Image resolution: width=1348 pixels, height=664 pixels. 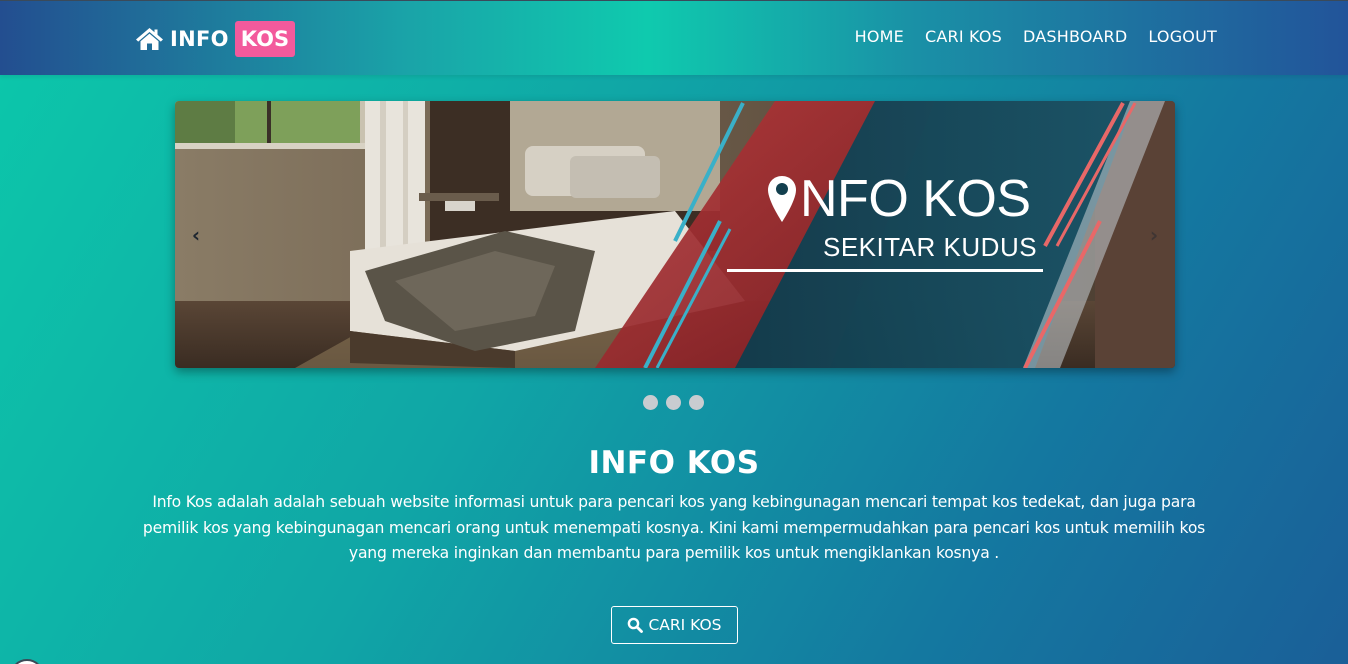 I want to click on cari-kos-button-label: CARI KOS, so click(x=685, y=625).